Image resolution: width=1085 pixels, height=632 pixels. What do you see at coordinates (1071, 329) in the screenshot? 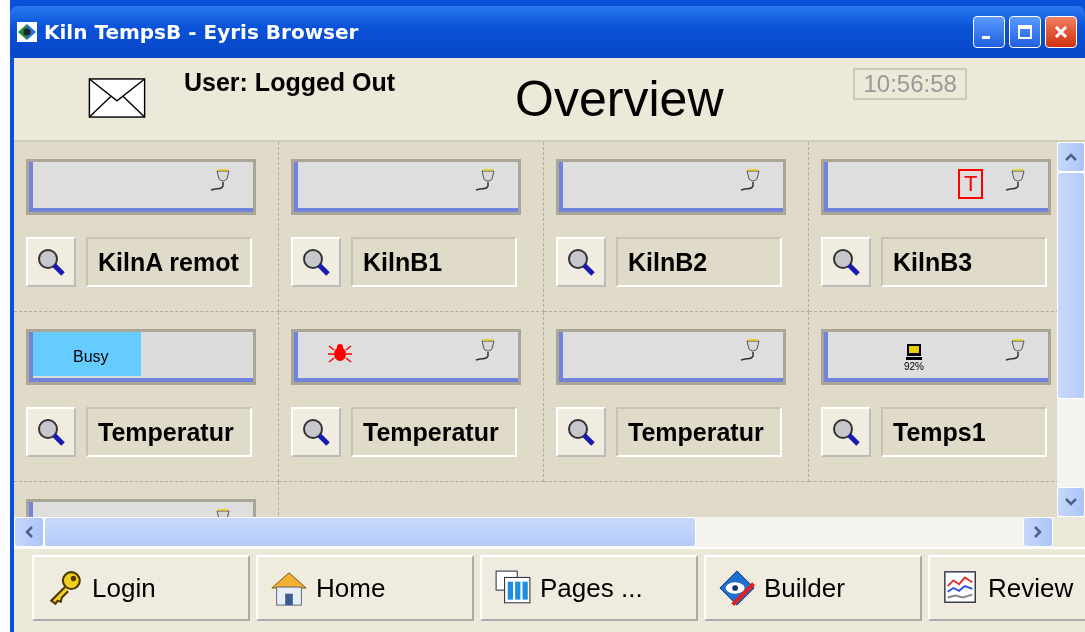
I see `vertical-scrollbar` at bounding box center [1071, 329].